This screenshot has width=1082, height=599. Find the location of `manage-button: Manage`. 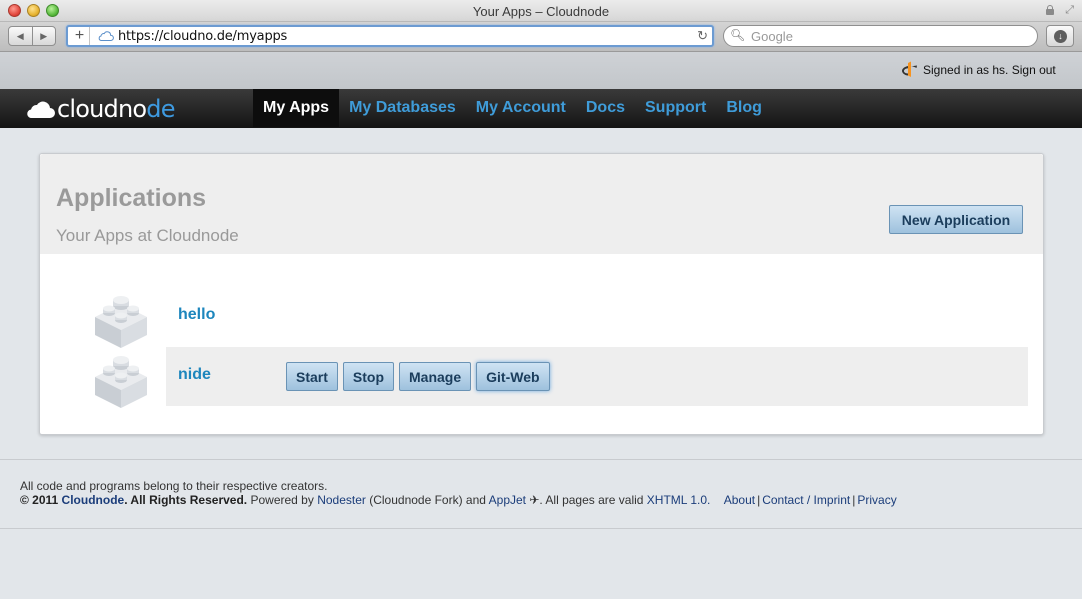

manage-button: Manage is located at coordinates (435, 376).